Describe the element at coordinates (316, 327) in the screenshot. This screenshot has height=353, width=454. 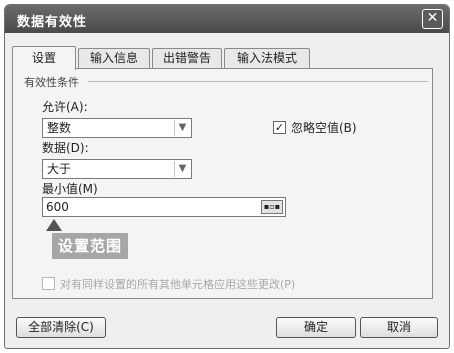
I see `ok-button: 确定` at that location.